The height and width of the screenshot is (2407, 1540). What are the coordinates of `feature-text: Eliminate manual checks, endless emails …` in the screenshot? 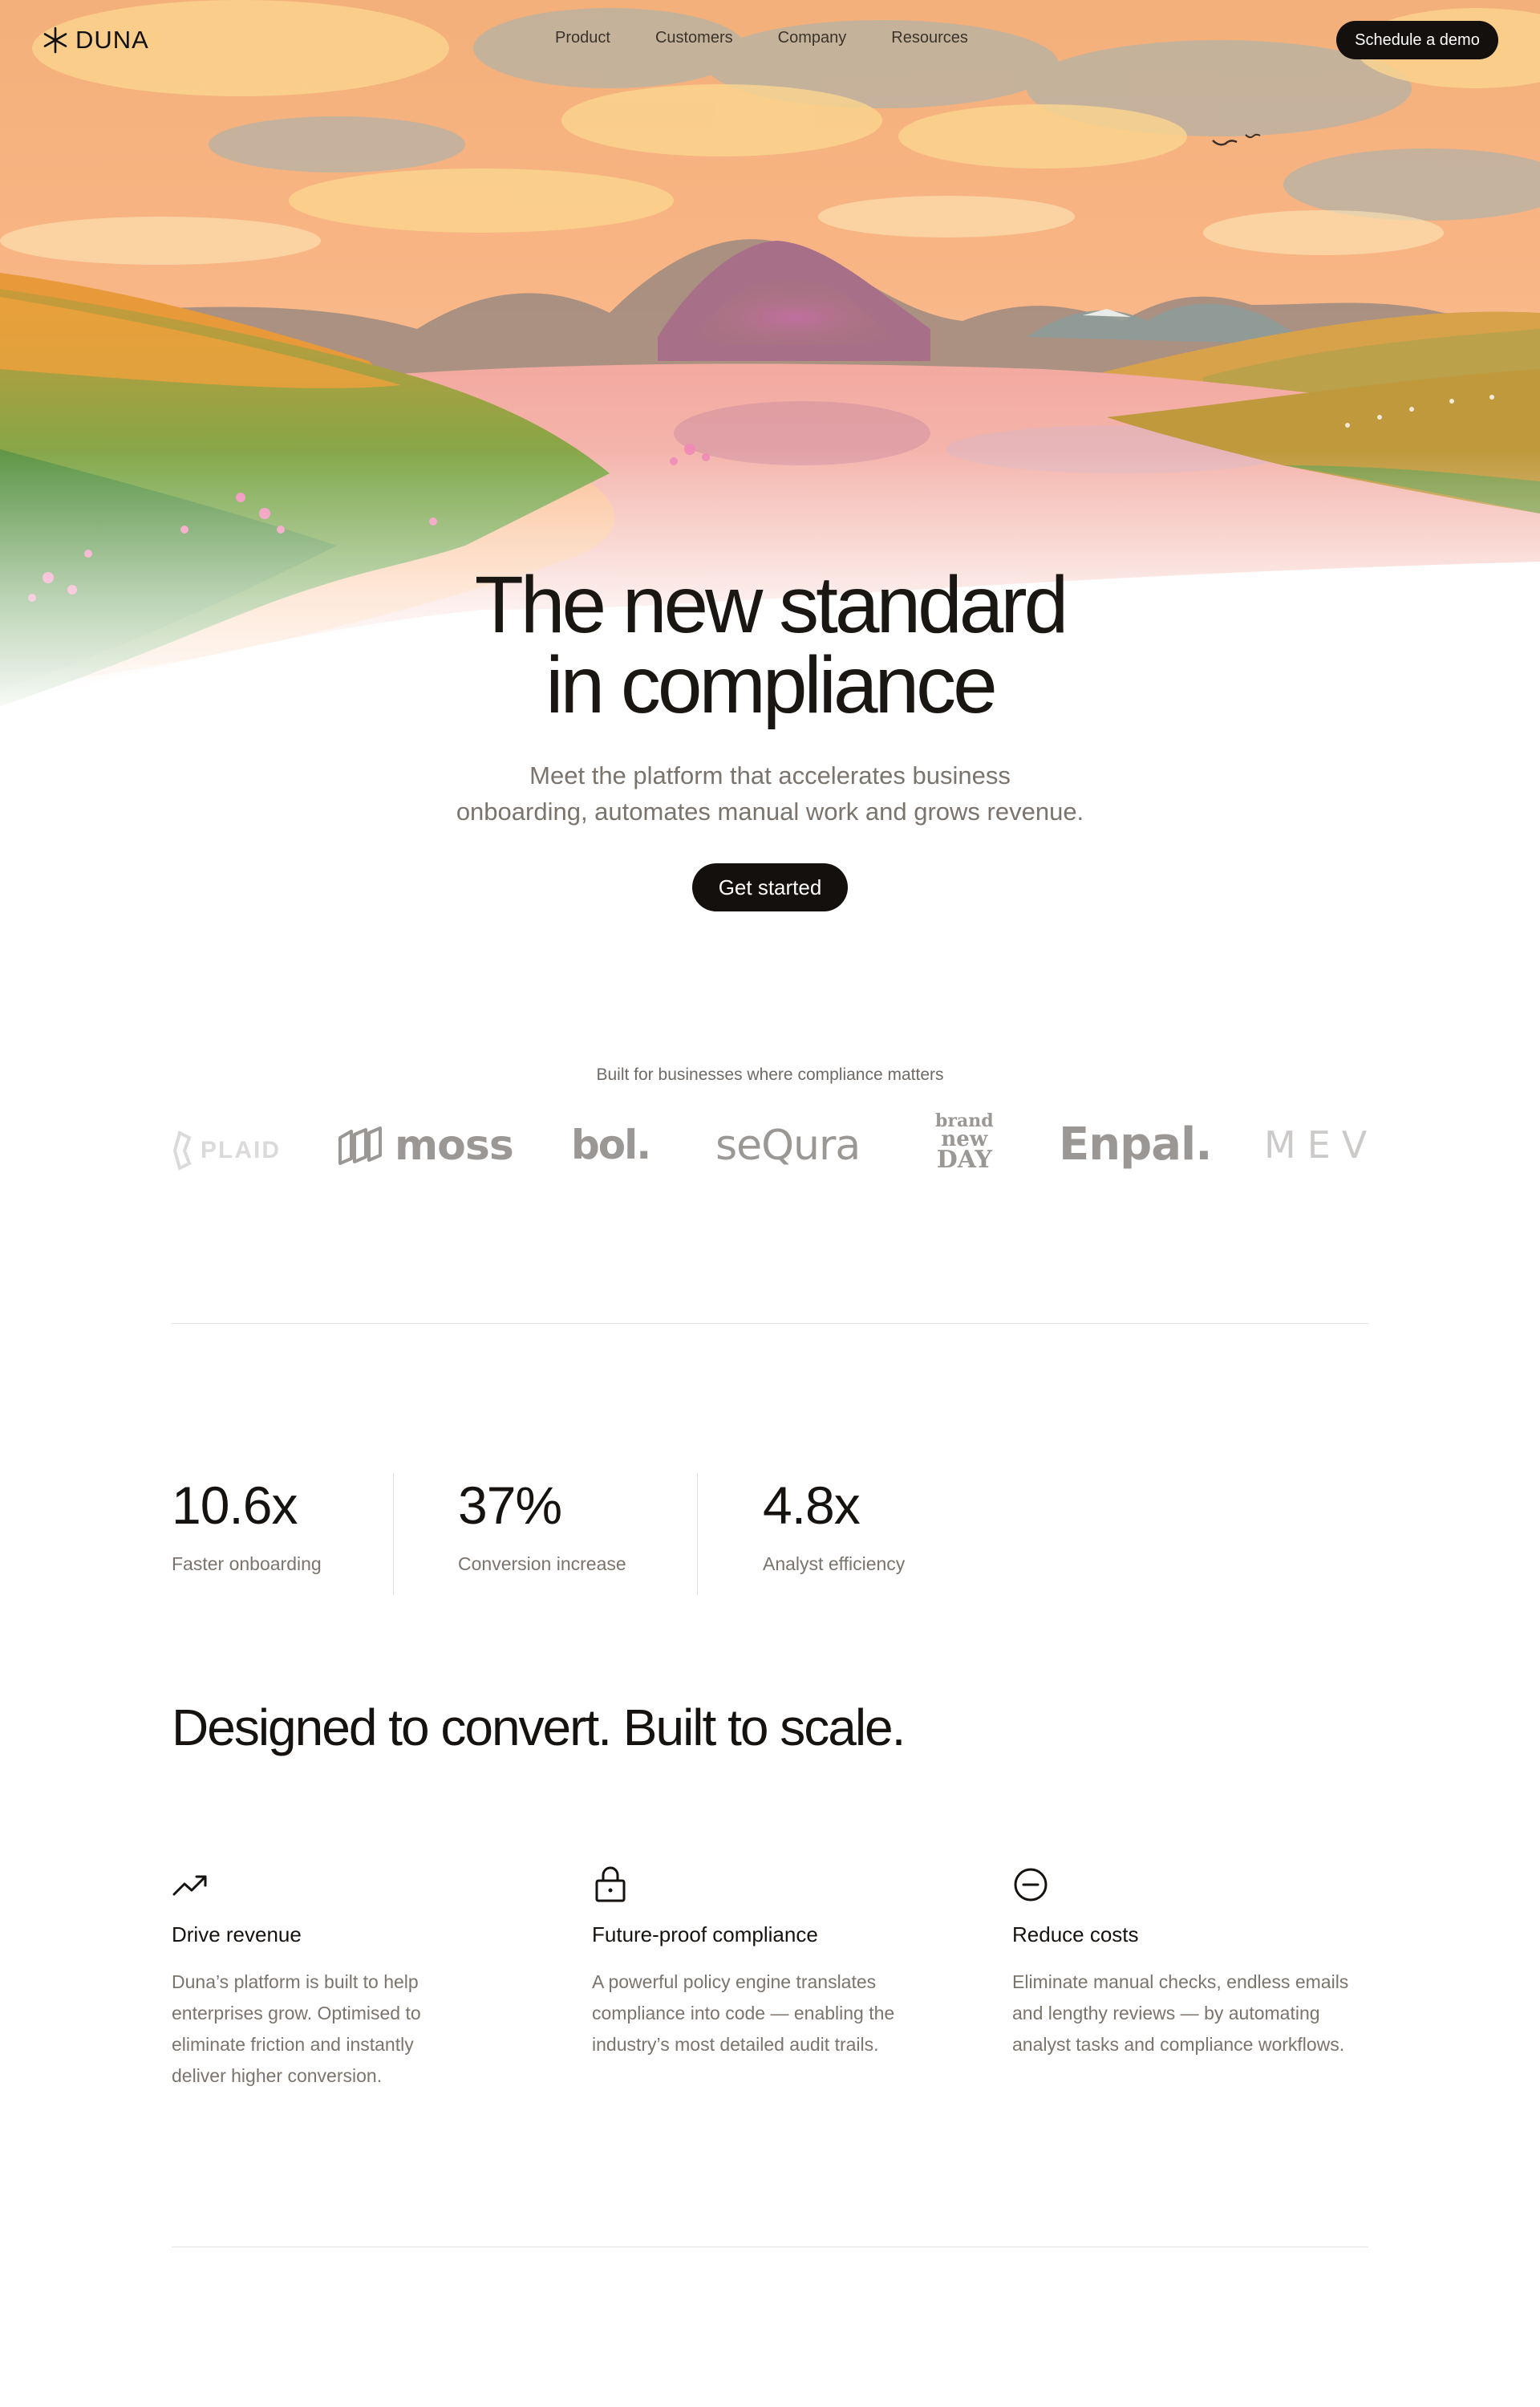 It's located at (1180, 2013).